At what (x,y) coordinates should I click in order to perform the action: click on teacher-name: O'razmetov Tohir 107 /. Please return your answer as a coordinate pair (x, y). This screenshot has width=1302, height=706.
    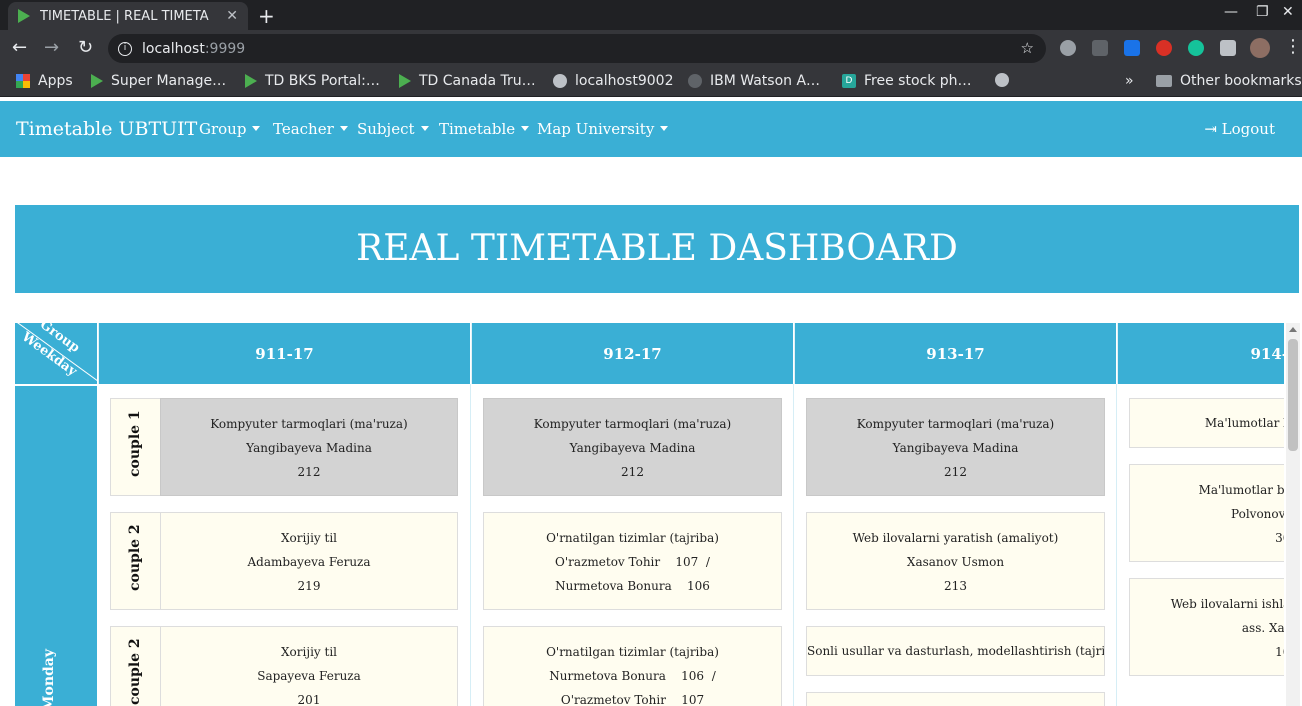
    Looking at the image, I should click on (632, 562).